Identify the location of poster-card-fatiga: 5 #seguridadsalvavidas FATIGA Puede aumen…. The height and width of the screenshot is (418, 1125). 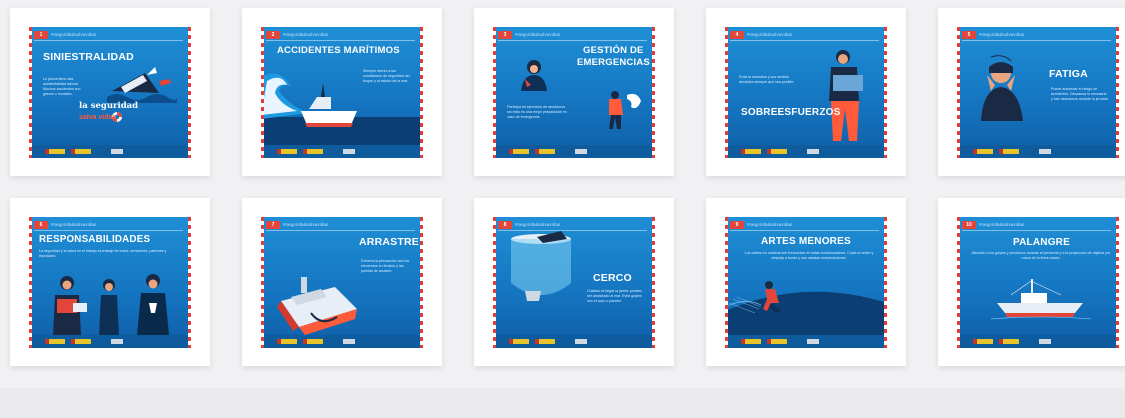
(1031, 92).